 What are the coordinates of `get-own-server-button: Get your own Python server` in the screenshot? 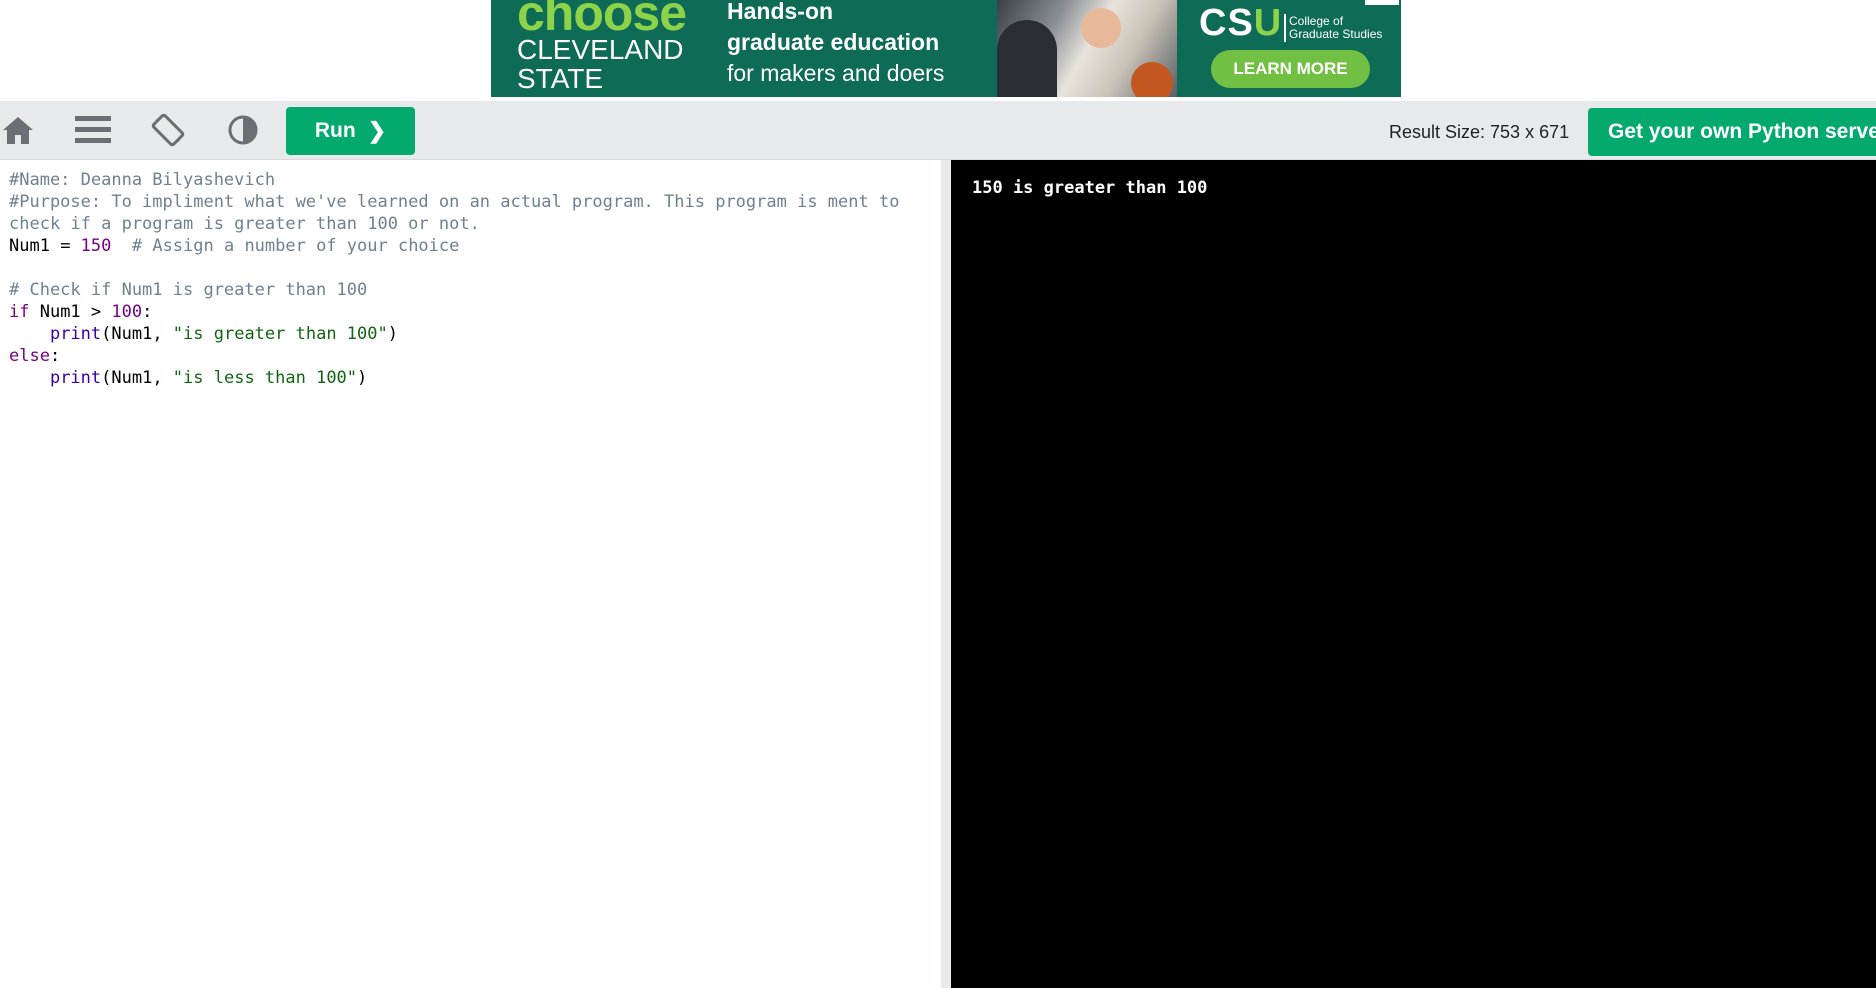 It's located at (1732, 132).